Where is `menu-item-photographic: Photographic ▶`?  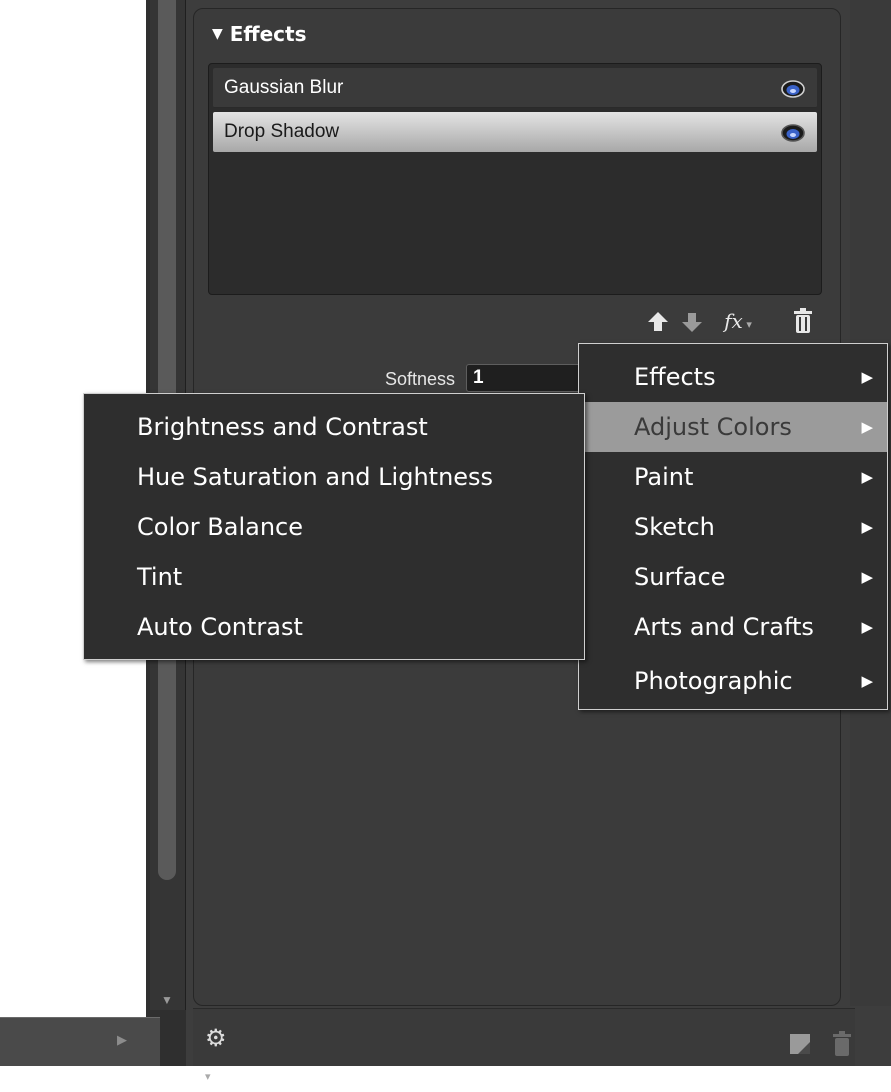
menu-item-photographic: Photographic ▶ is located at coordinates (733, 681).